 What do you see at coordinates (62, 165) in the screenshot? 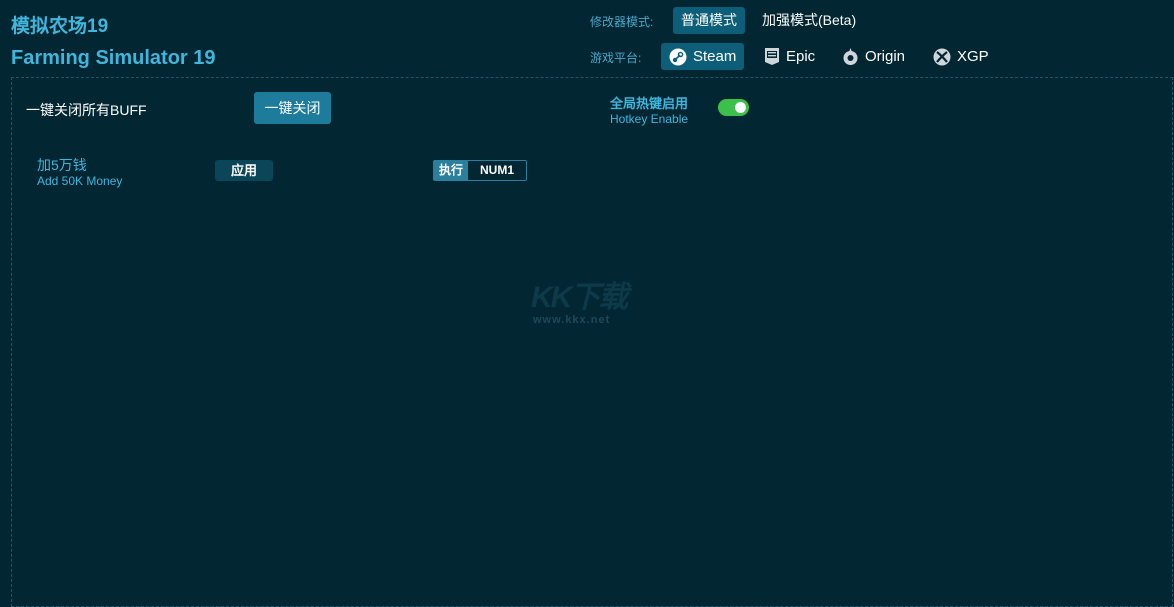
I see `cheat-name-chinese: 加5万钱` at bounding box center [62, 165].